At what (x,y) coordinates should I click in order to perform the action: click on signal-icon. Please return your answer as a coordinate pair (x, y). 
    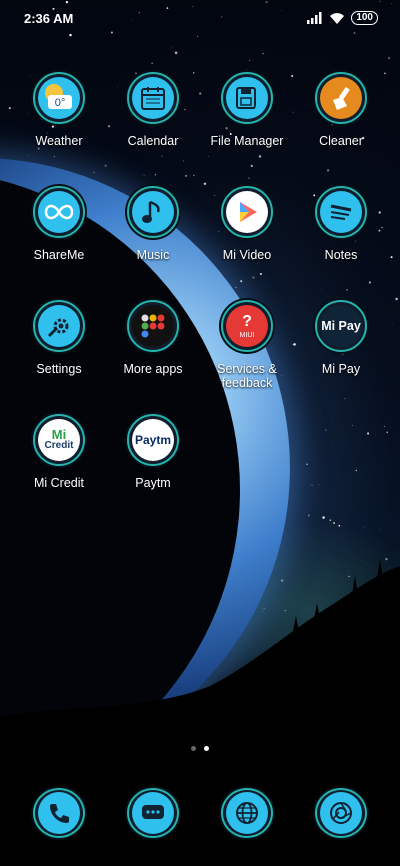
    Looking at the image, I should click on (314, 18).